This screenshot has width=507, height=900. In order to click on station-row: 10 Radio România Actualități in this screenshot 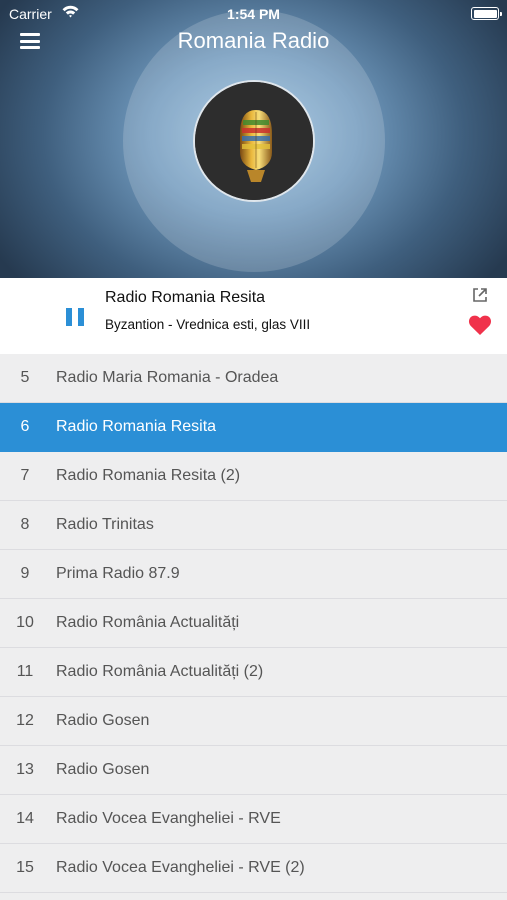, I will do `click(253, 623)`.